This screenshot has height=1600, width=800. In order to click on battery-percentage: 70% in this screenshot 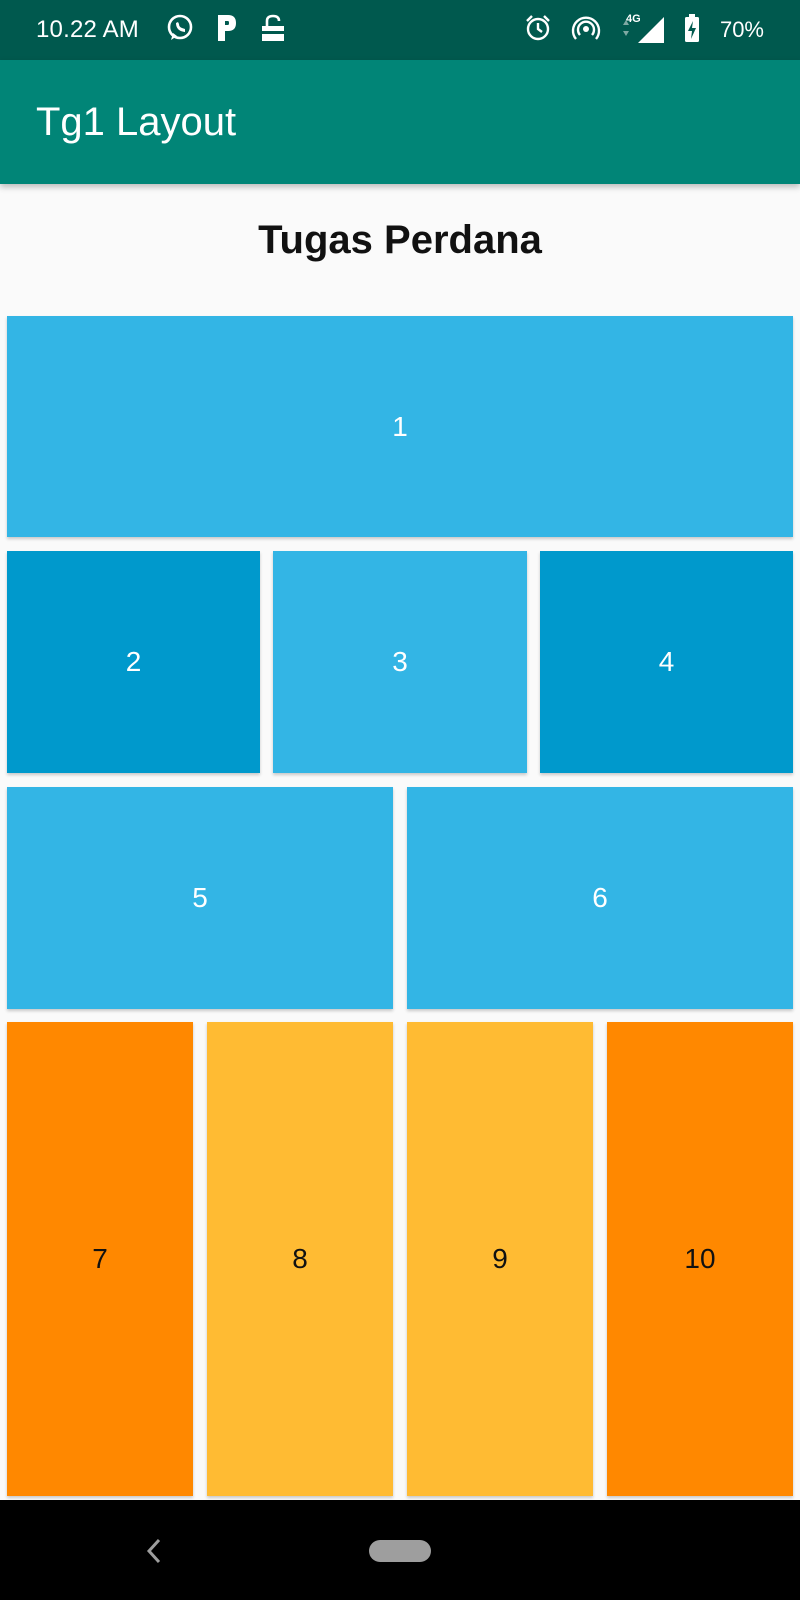, I will do `click(741, 29)`.